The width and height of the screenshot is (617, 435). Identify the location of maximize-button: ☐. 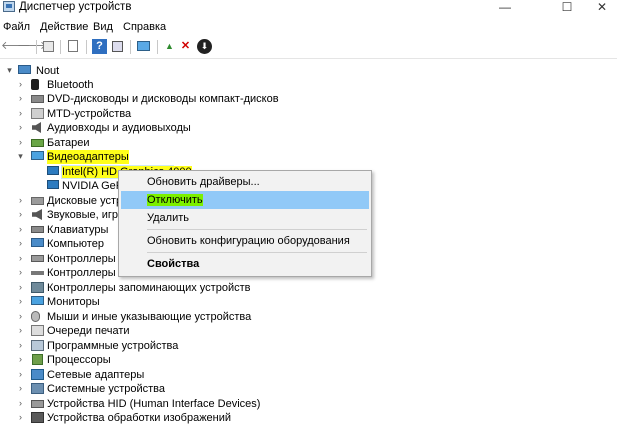
(567, 8).